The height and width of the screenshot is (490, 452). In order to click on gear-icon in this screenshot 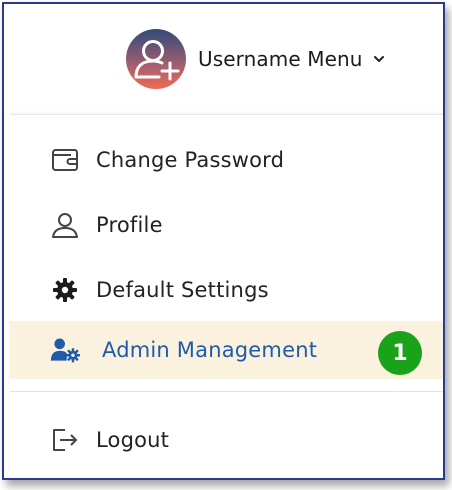, I will do `click(65, 290)`.